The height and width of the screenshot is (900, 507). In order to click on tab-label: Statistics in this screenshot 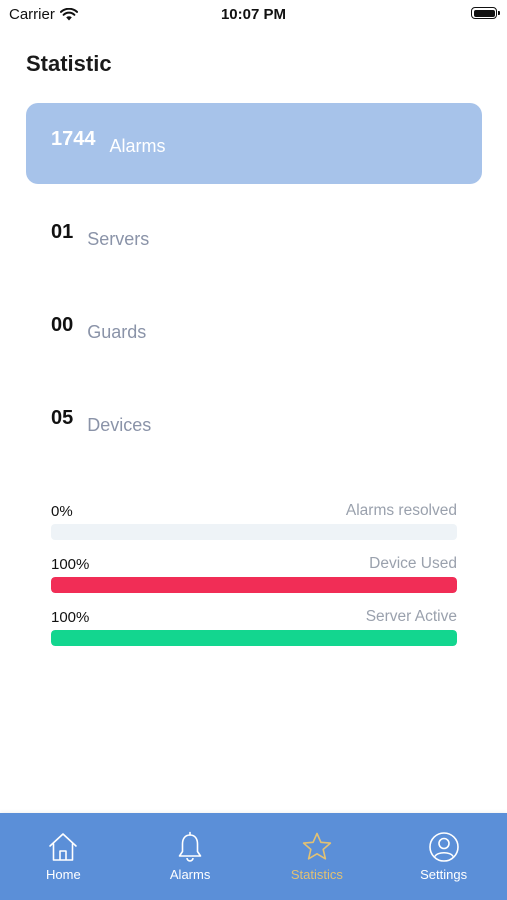, I will do `click(316, 874)`.